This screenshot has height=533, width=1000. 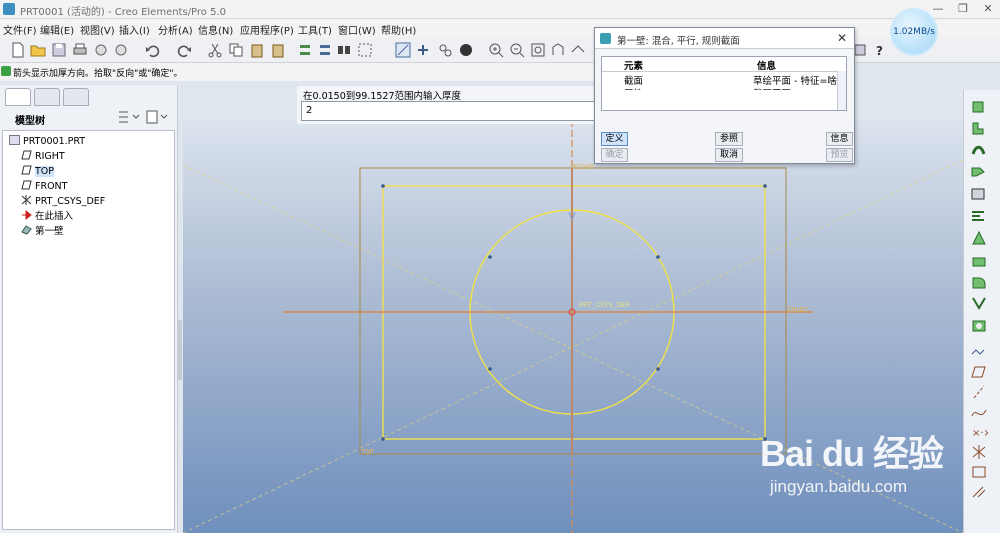 What do you see at coordinates (80, 50) in the screenshot?
I see `print-icon` at bounding box center [80, 50].